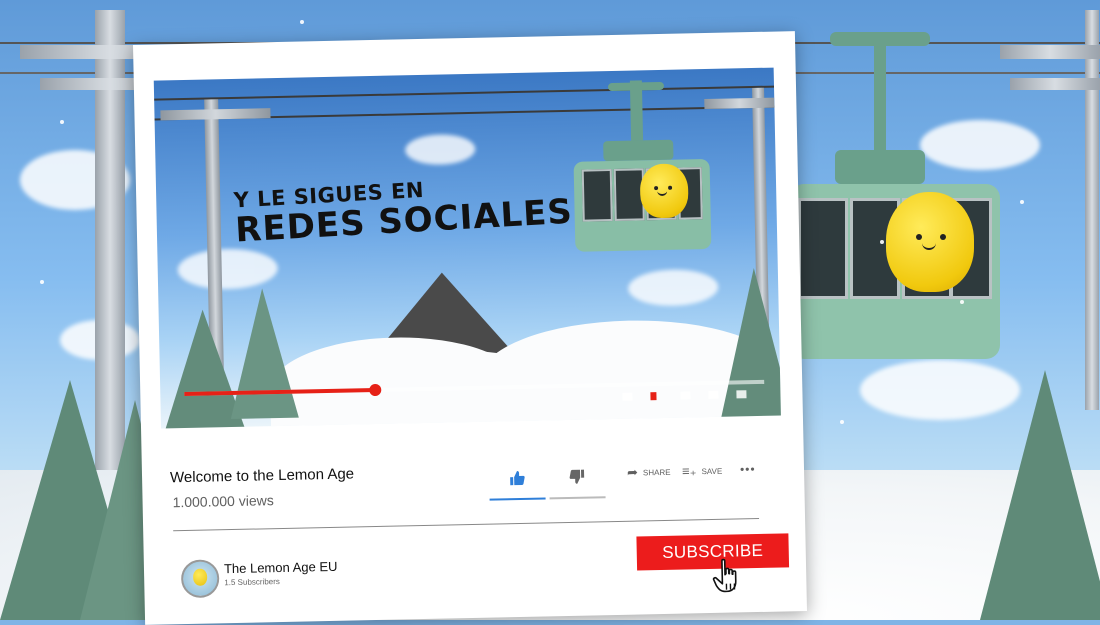  Describe the element at coordinates (1040, 495) in the screenshot. I see `tree` at that location.